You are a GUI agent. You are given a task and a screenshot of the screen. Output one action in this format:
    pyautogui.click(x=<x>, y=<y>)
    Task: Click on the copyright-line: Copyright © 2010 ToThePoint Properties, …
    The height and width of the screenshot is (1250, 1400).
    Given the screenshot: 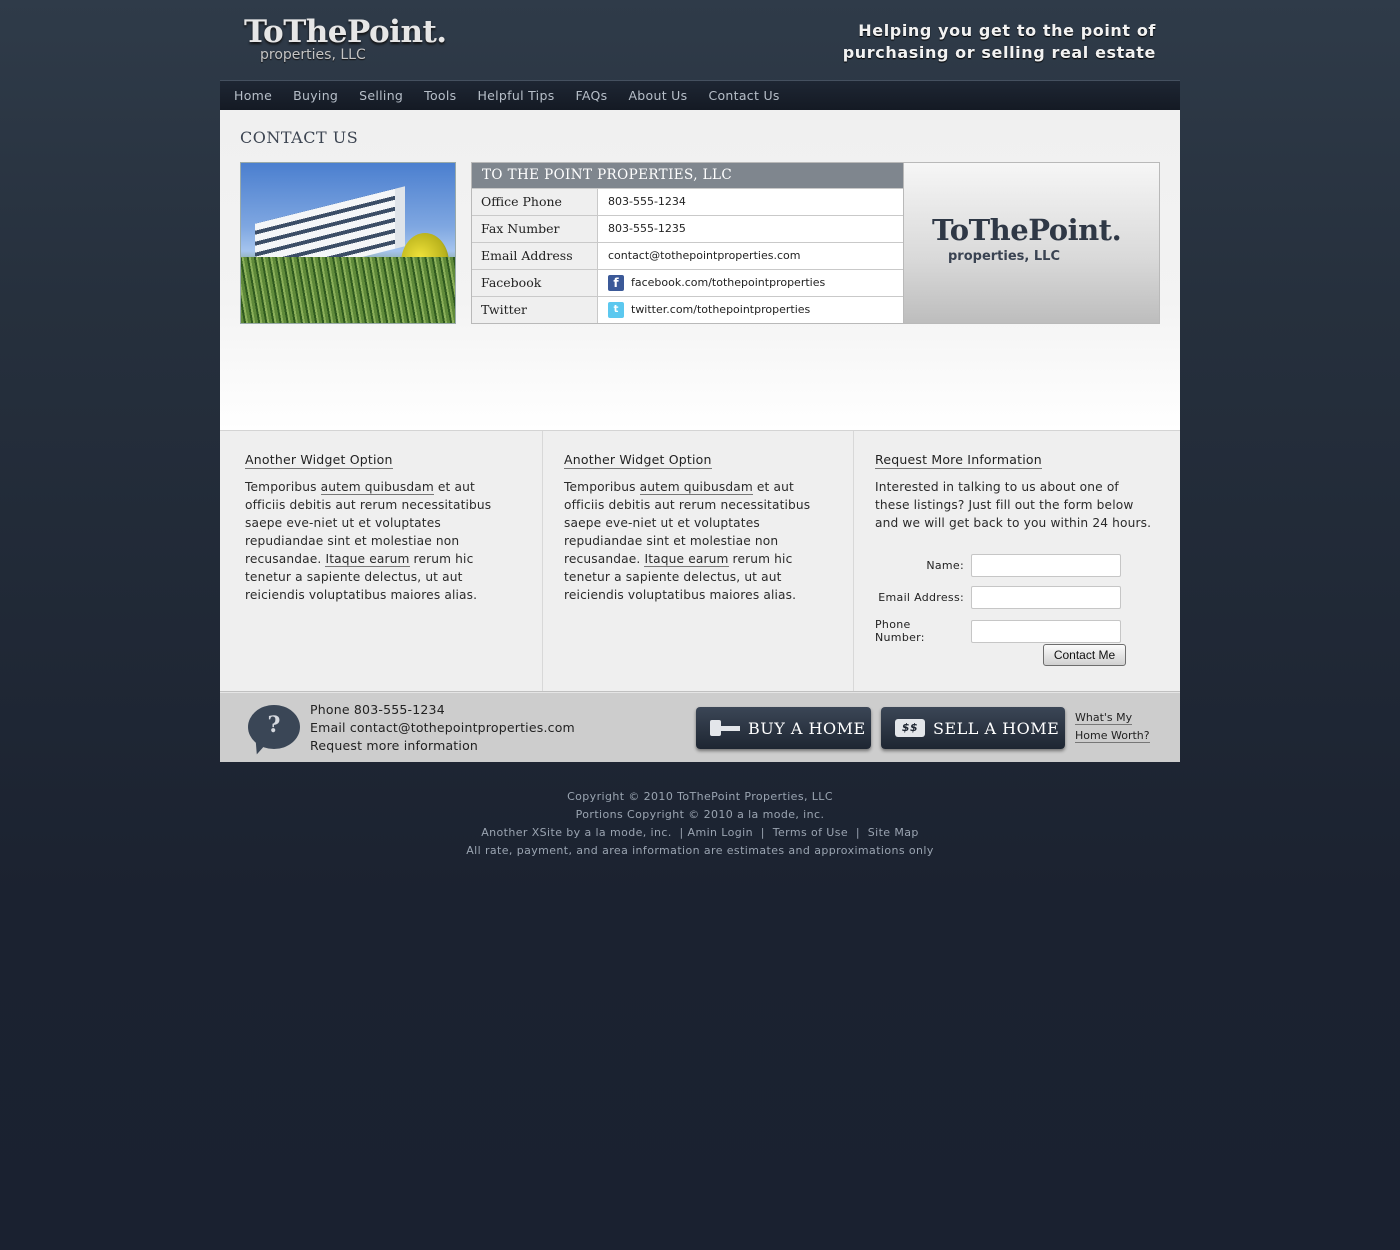 What is the action you would take?
    pyautogui.click(x=700, y=796)
    